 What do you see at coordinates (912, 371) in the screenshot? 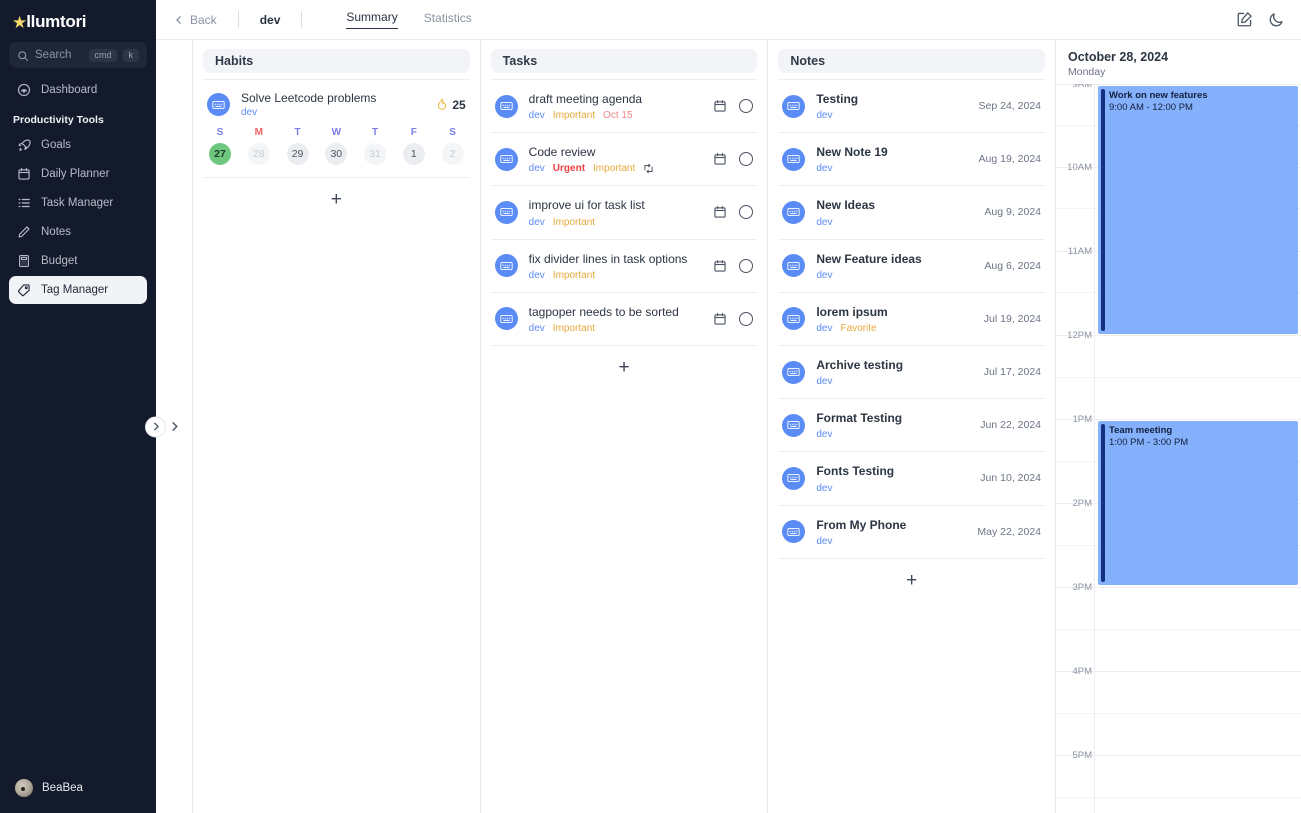
I see `note-row: Archive testing dev Jul 17, 2024` at bounding box center [912, 371].